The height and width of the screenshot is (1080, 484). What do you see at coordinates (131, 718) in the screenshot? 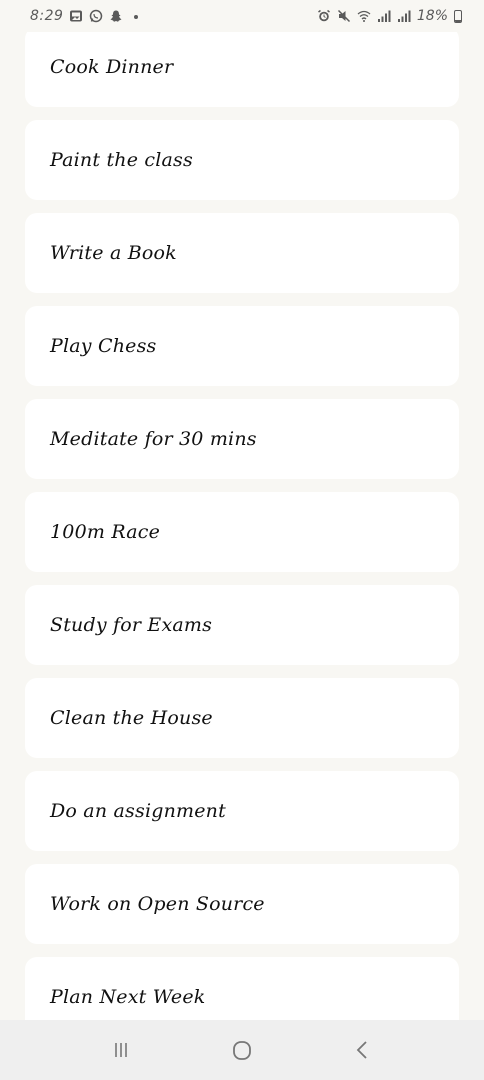
I see `task-label: Clean the House` at bounding box center [131, 718].